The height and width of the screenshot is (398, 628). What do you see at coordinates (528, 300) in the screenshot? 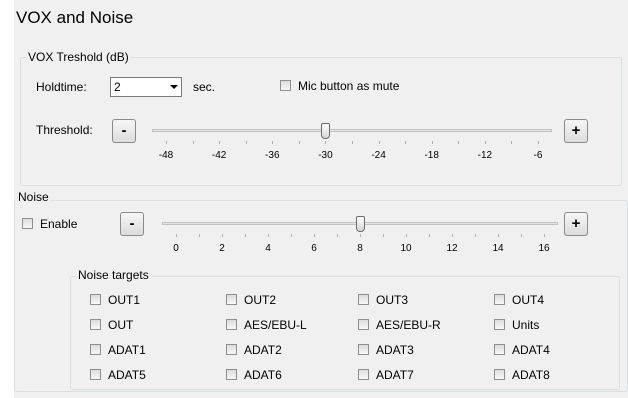
I see `target-label: OUT4` at bounding box center [528, 300].